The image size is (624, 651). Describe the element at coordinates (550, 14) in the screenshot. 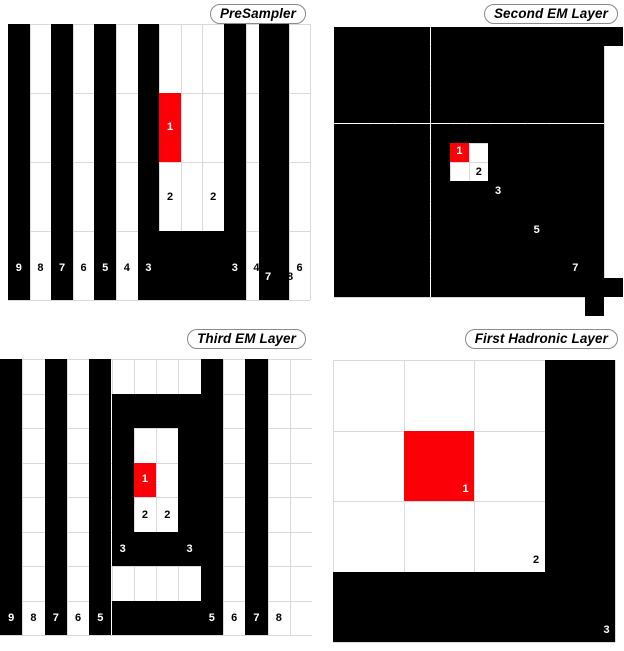

I see `panel-title-second-em-layer: Second EM Layer` at that location.